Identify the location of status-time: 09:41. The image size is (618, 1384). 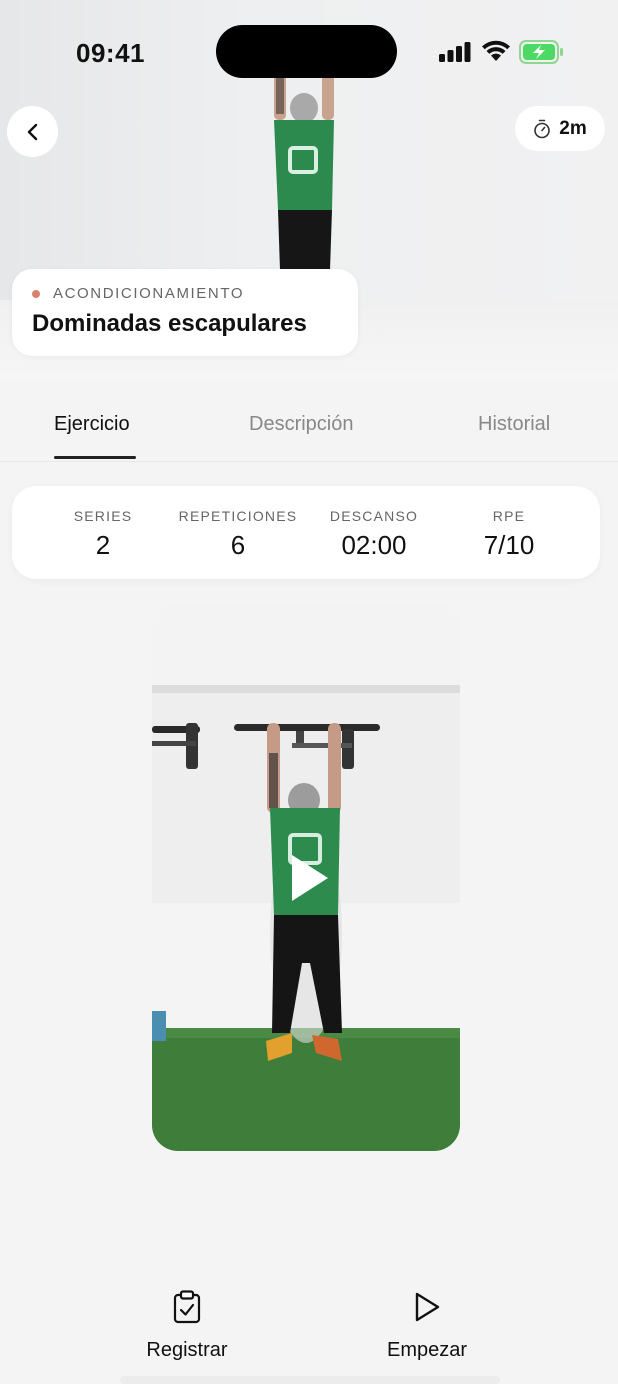
(110, 53).